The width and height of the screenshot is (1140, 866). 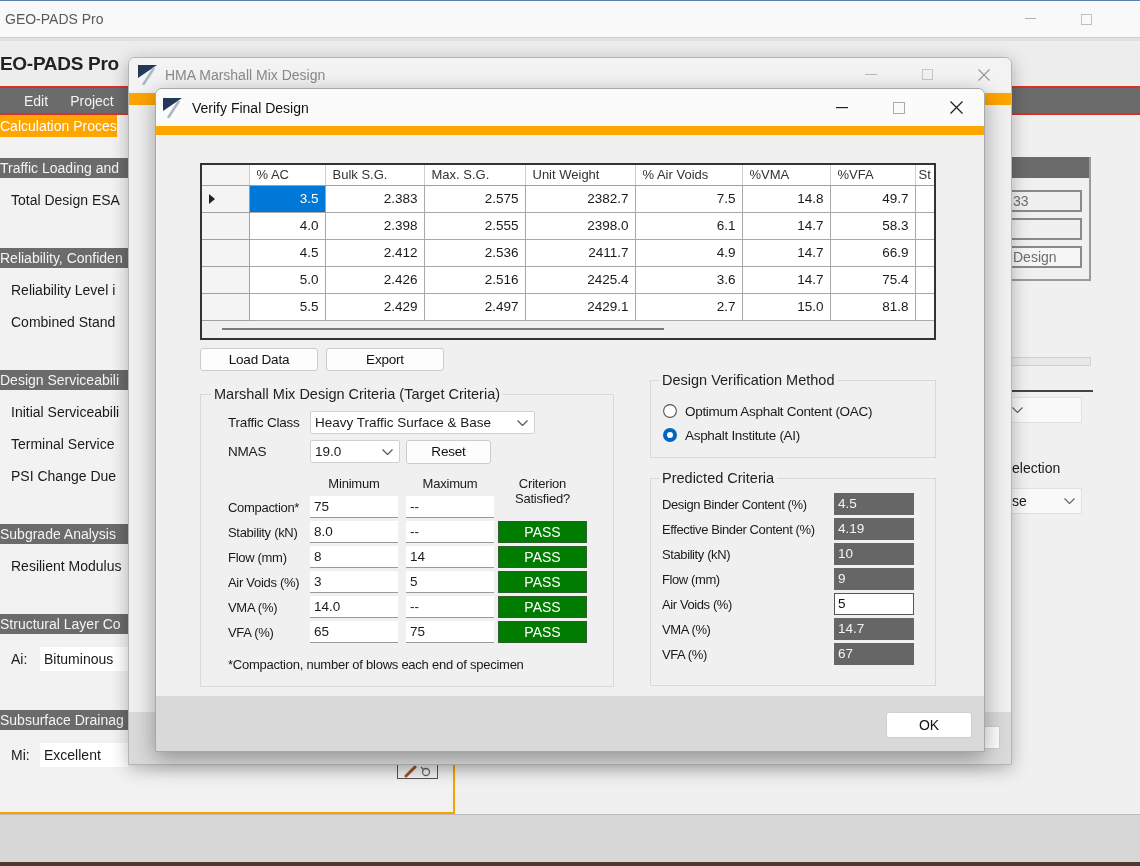 I want to click on table-cell: 2382.7, so click(x=580, y=198).